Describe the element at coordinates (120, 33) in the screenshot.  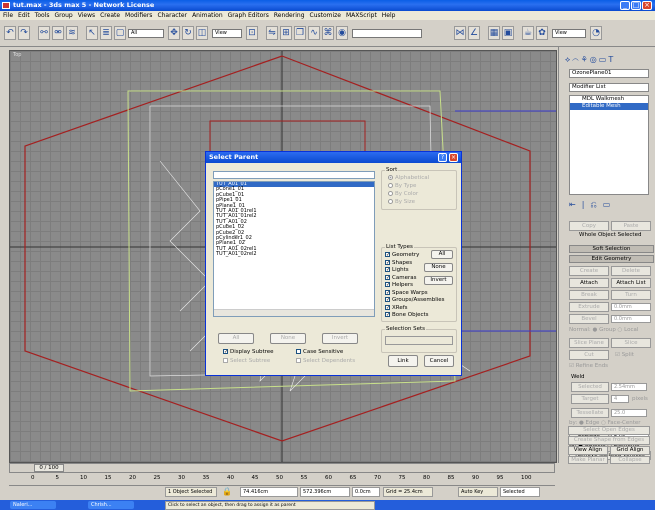
I see `region-icon: ▢` at that location.